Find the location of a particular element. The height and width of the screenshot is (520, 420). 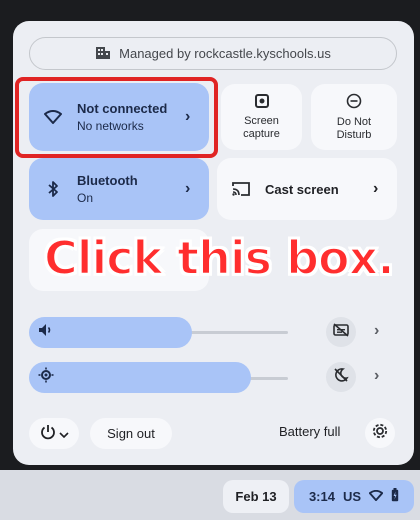

date-button: Feb 13 is located at coordinates (256, 496).